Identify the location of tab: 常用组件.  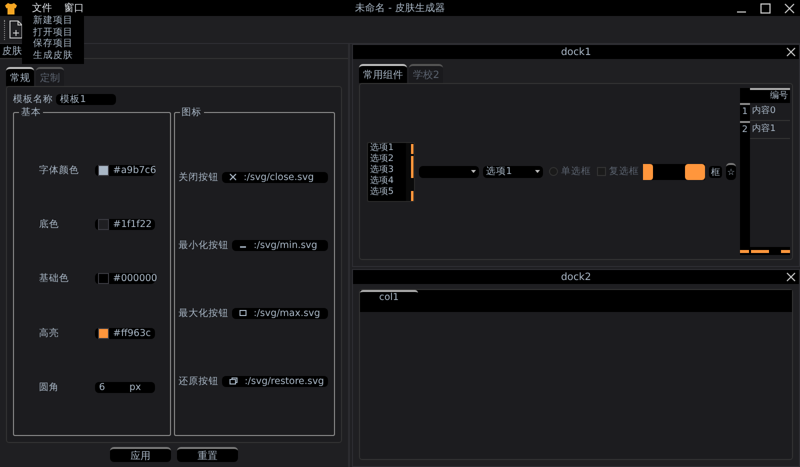
(383, 73).